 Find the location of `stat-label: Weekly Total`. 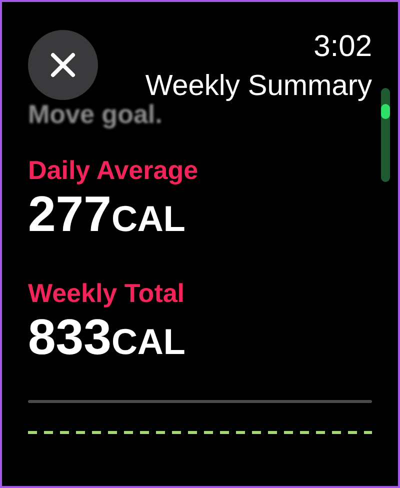

stat-label: Weekly Total is located at coordinates (106, 293).